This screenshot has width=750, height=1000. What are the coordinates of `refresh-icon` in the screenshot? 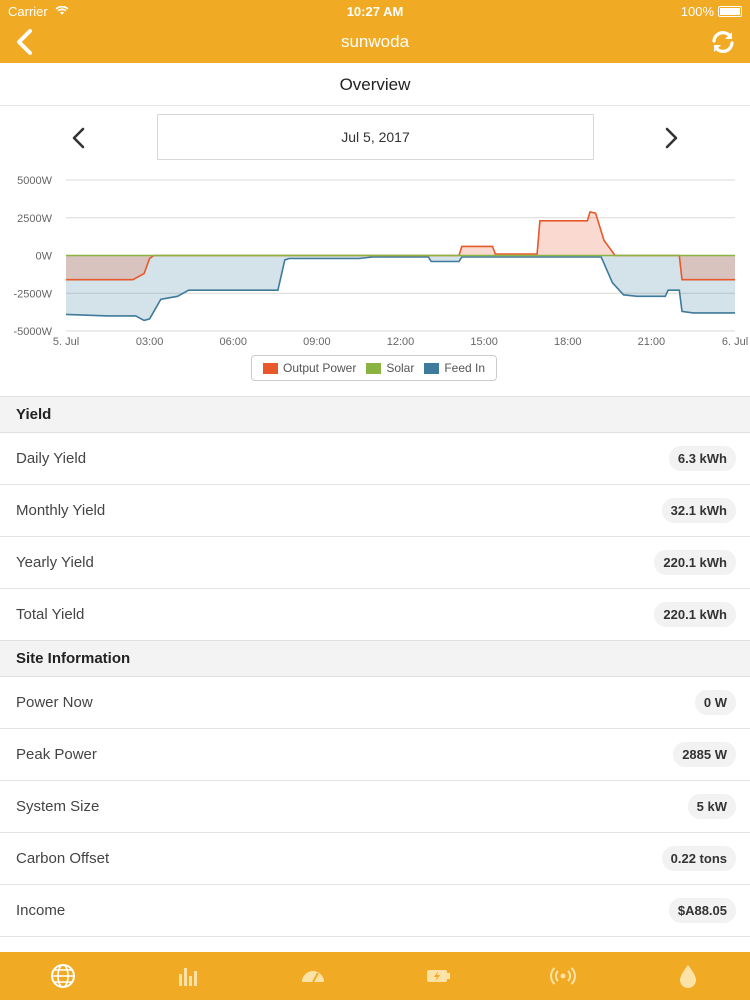 It's located at (723, 42).